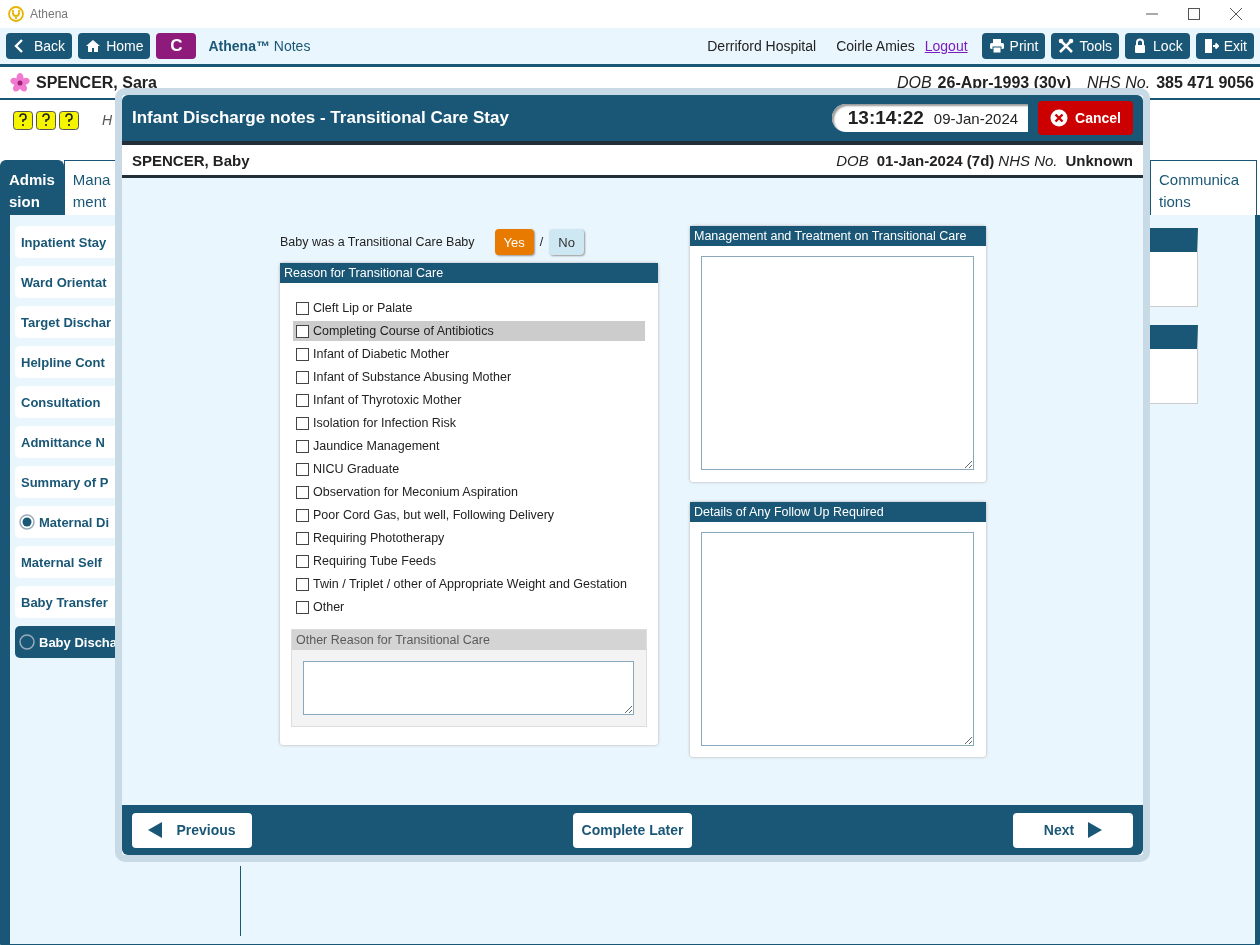 The height and width of the screenshot is (945, 1260). I want to click on clock-display: 13:14:22 09-Jan-2024, so click(930, 118).